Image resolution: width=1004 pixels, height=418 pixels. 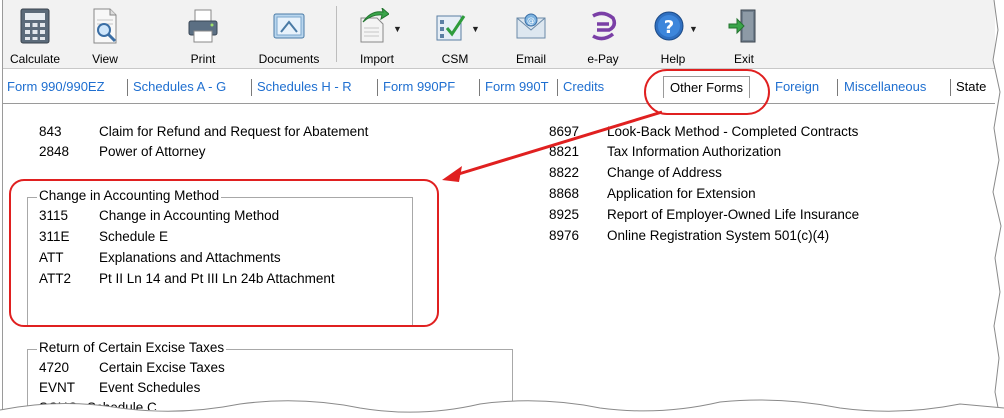 I want to click on form-code: 8821, so click(x=564, y=151).